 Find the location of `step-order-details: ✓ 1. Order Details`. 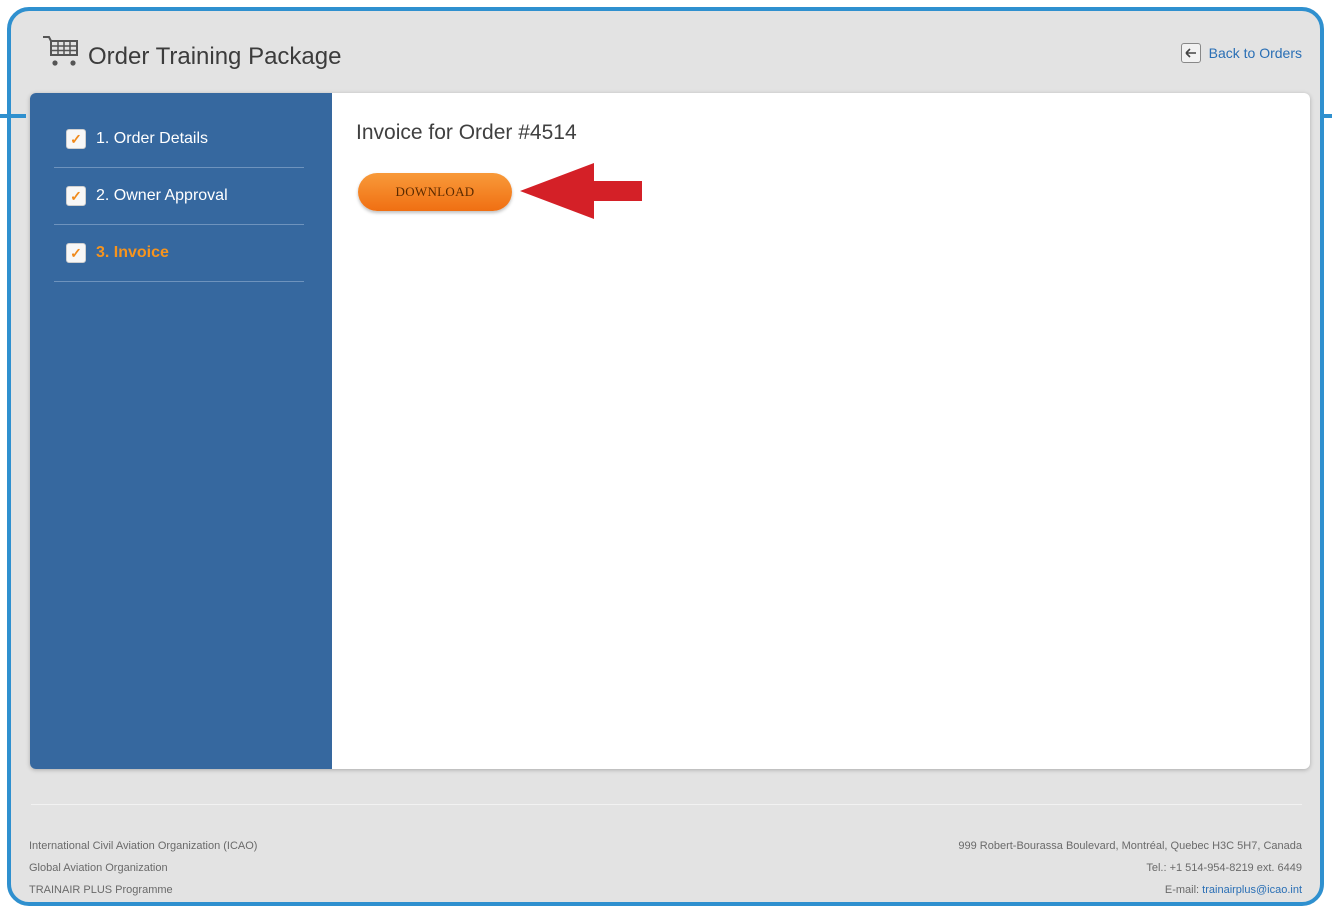

step-order-details: ✓ 1. Order Details is located at coordinates (179, 139).